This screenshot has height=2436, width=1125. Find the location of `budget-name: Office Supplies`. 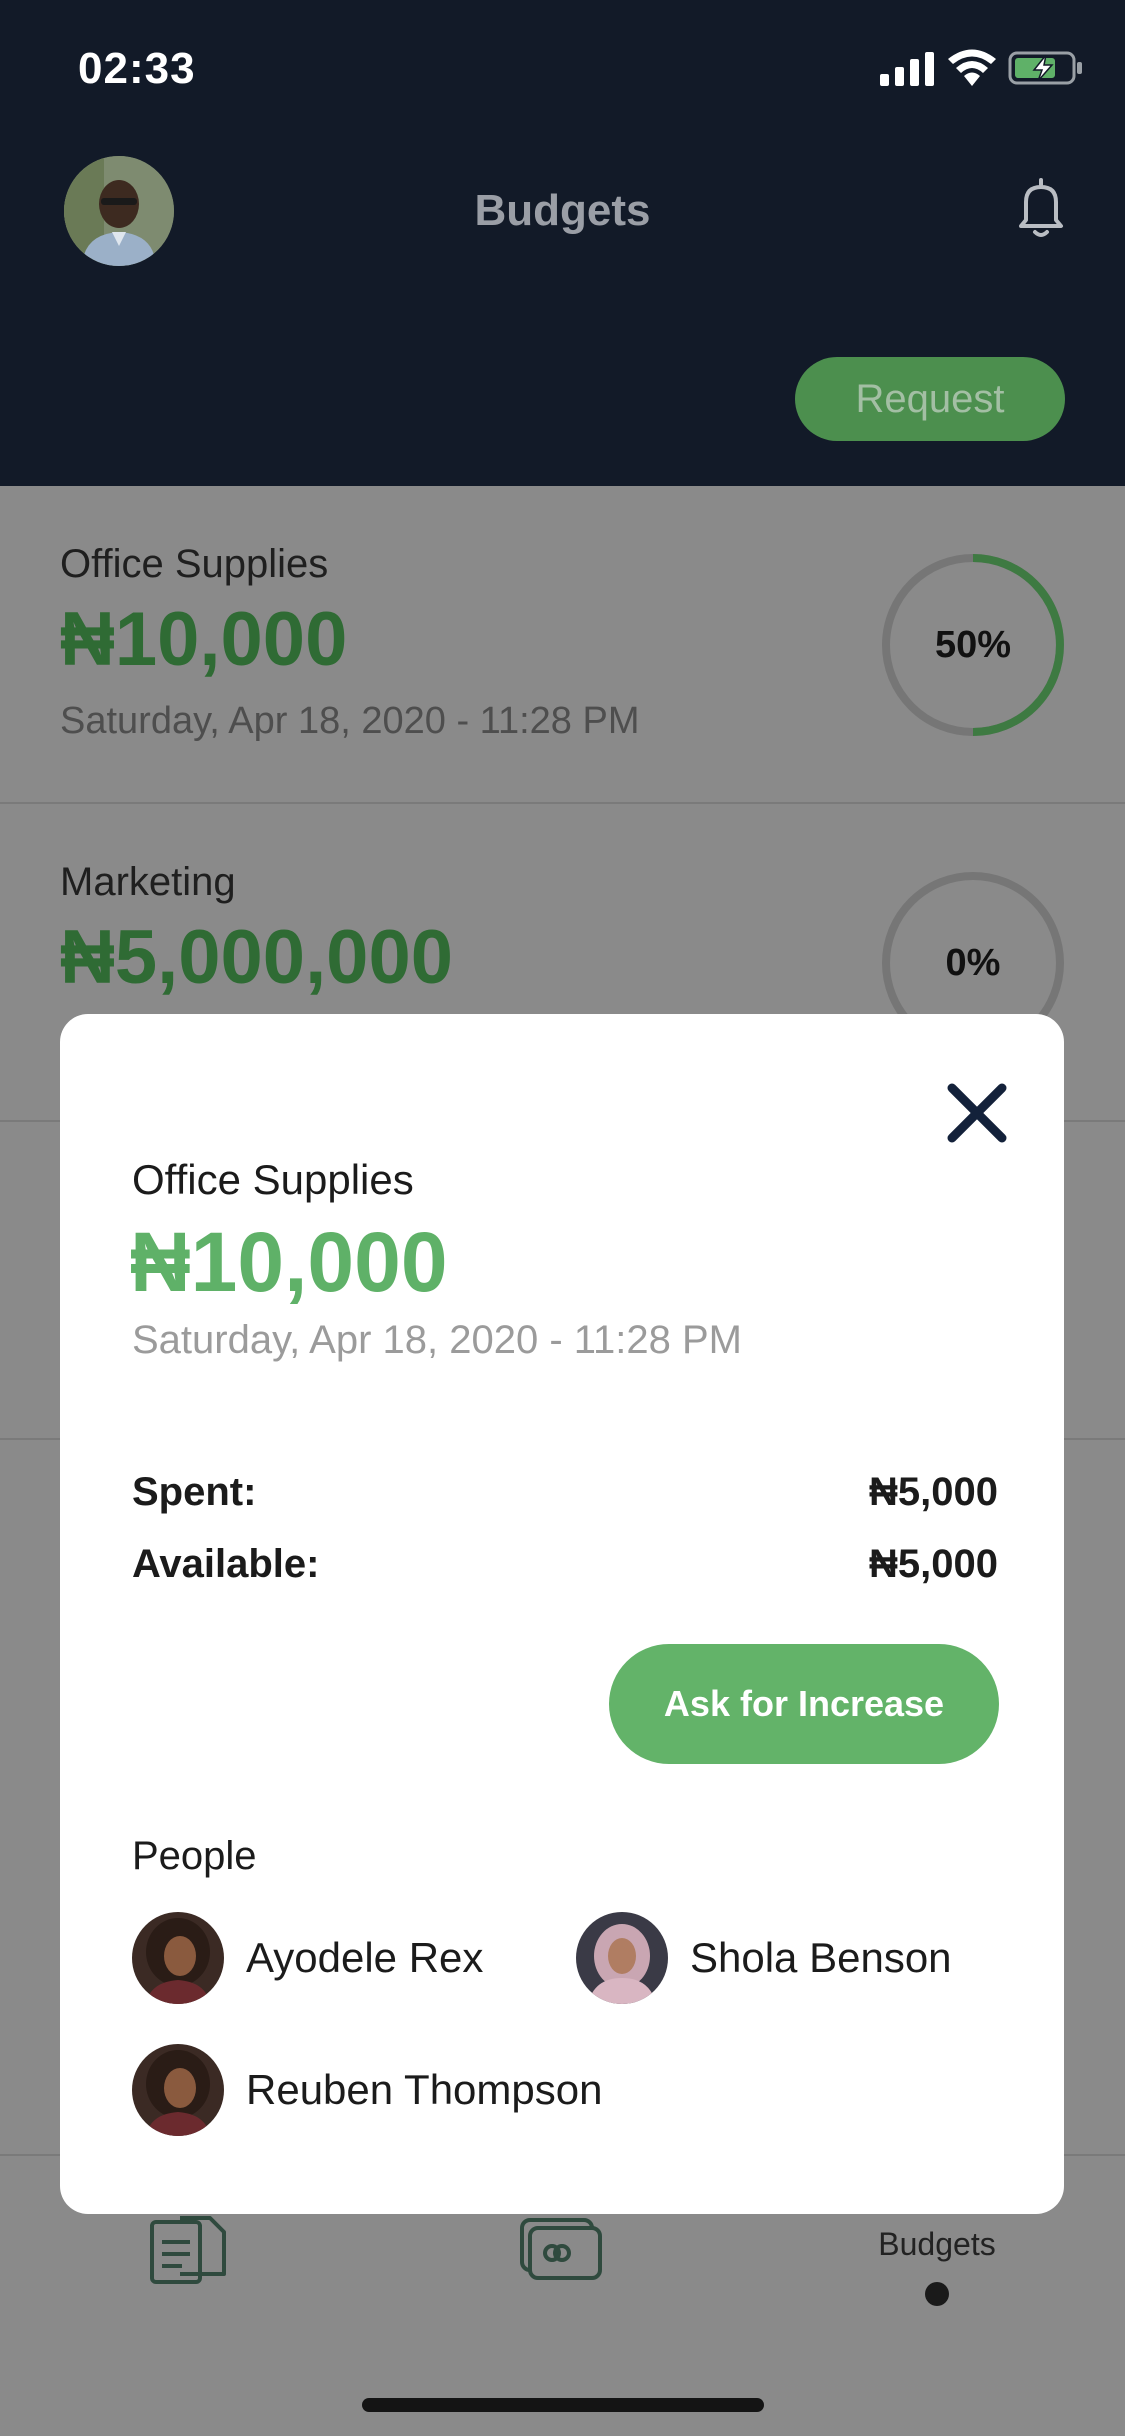

budget-name: Office Supplies is located at coordinates (194, 564).